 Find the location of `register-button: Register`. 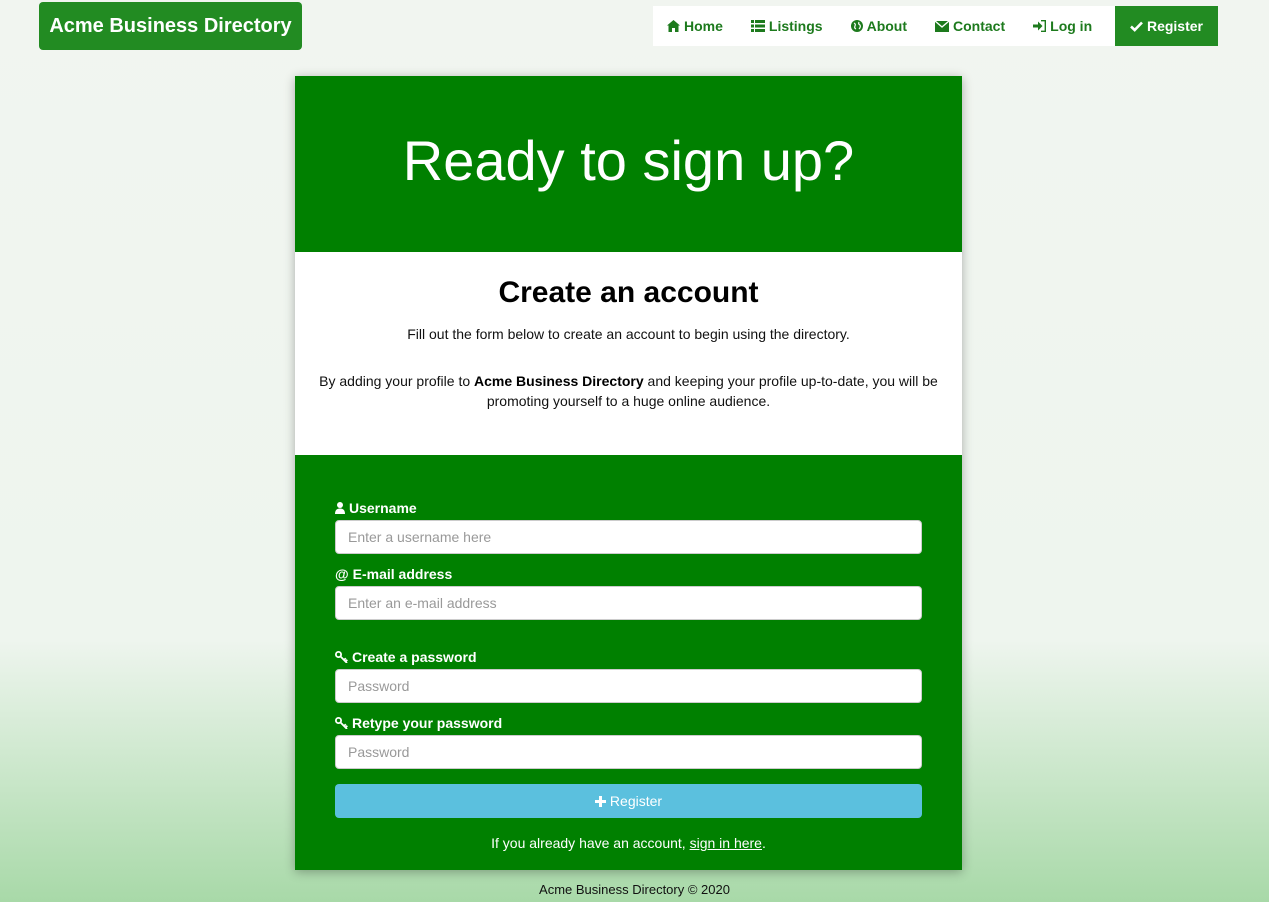

register-button: Register is located at coordinates (628, 801).